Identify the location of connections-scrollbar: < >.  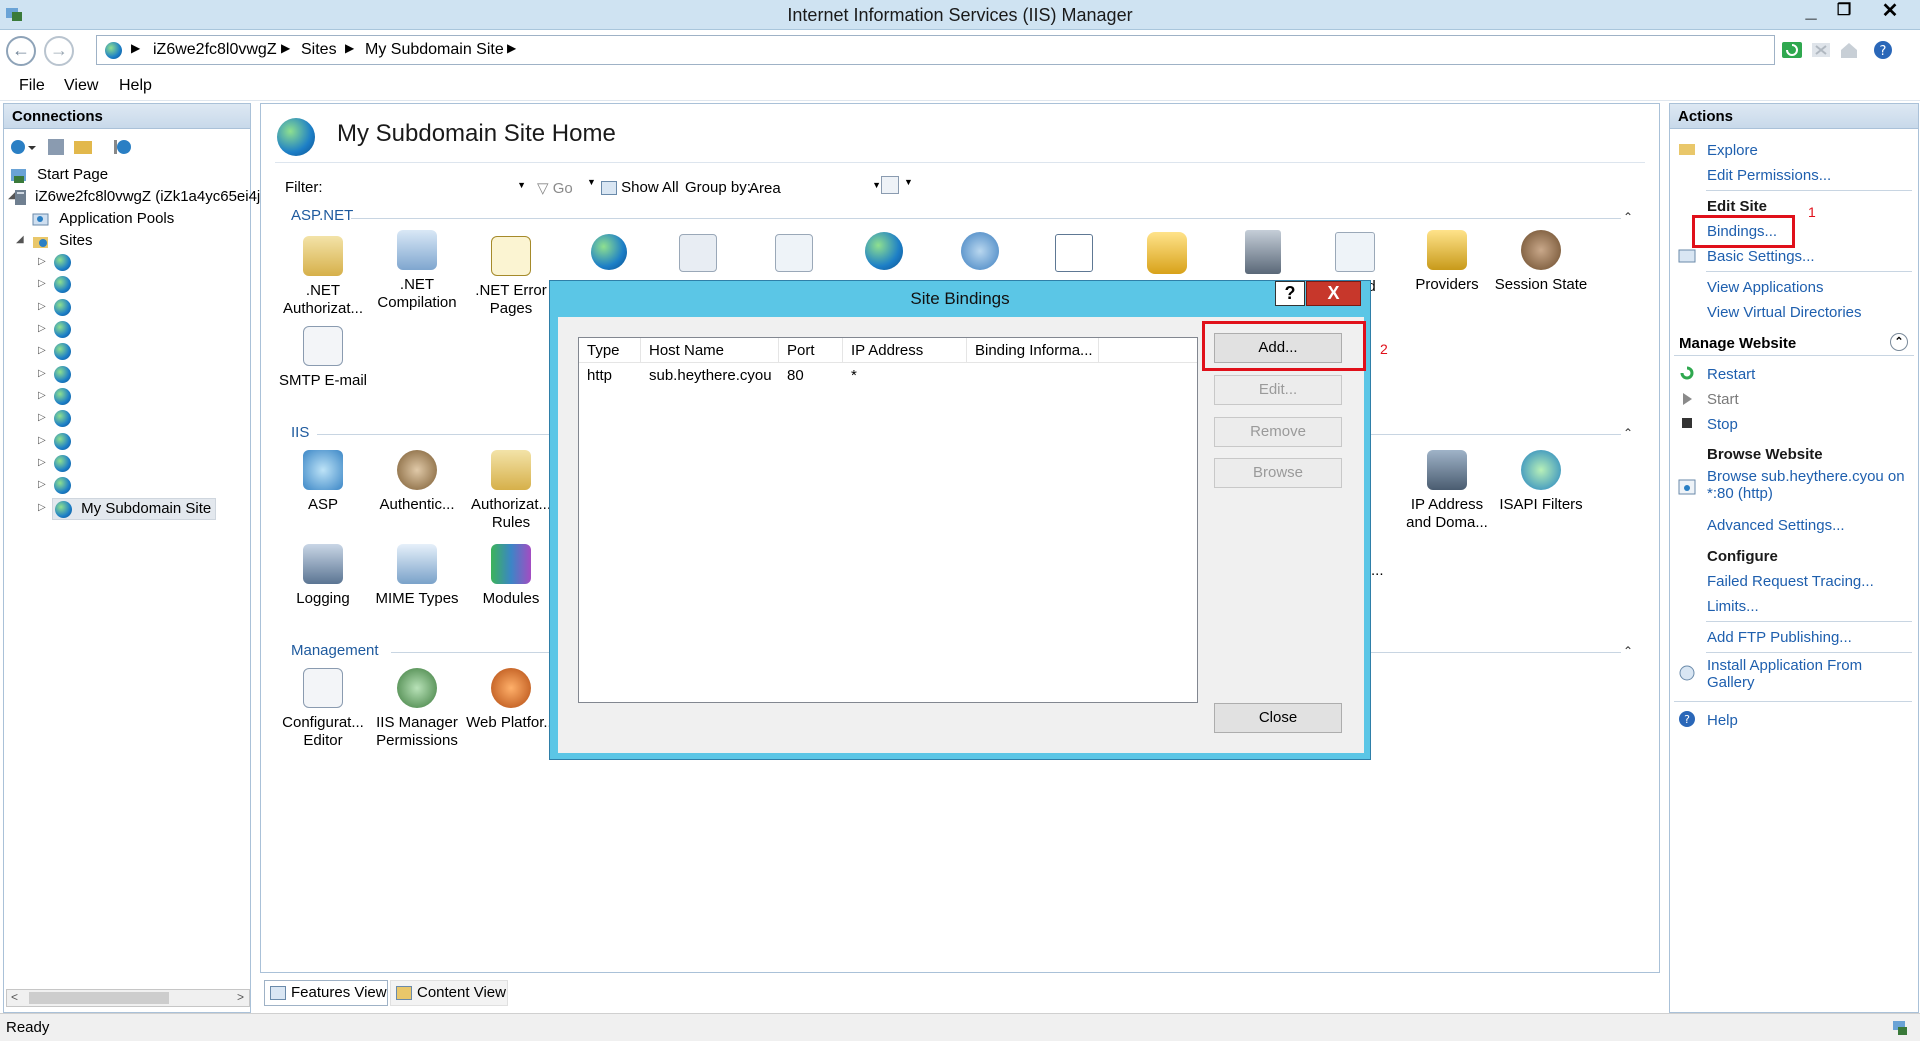
(128, 998).